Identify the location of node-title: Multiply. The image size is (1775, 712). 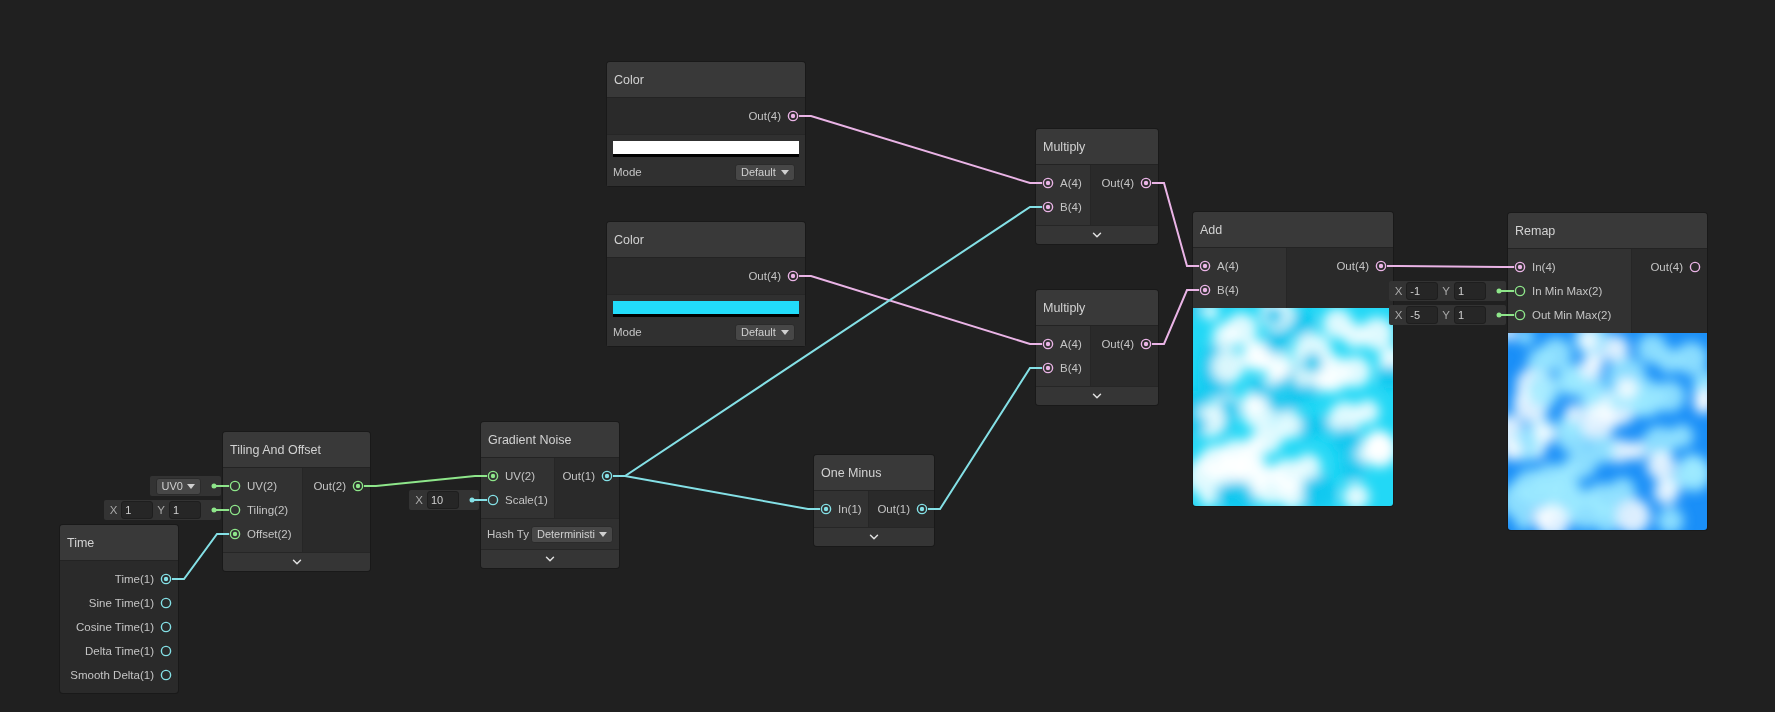
(1097, 308).